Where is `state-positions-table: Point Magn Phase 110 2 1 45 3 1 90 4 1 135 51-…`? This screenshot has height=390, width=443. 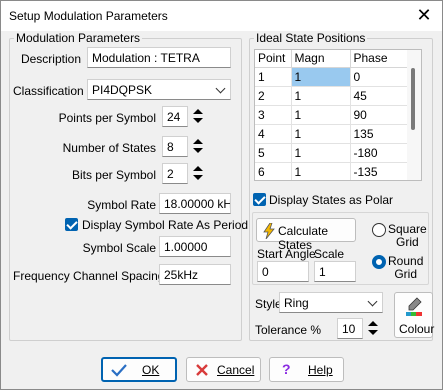 state-positions-table: Point Magn Phase 110 2 1 45 3 1 90 4 1 135 51-… is located at coordinates (338, 115).